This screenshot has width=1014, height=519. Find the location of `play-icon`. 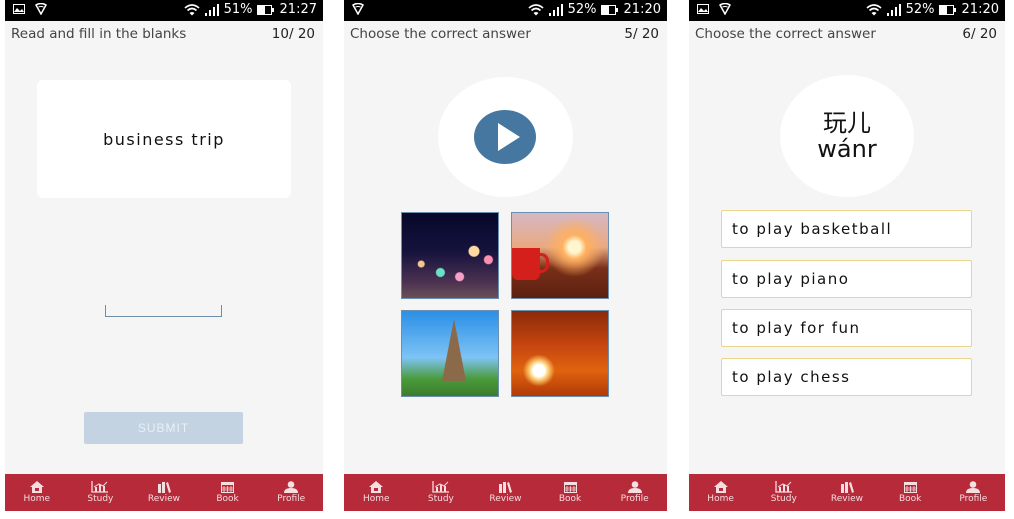

play-icon is located at coordinates (505, 137).